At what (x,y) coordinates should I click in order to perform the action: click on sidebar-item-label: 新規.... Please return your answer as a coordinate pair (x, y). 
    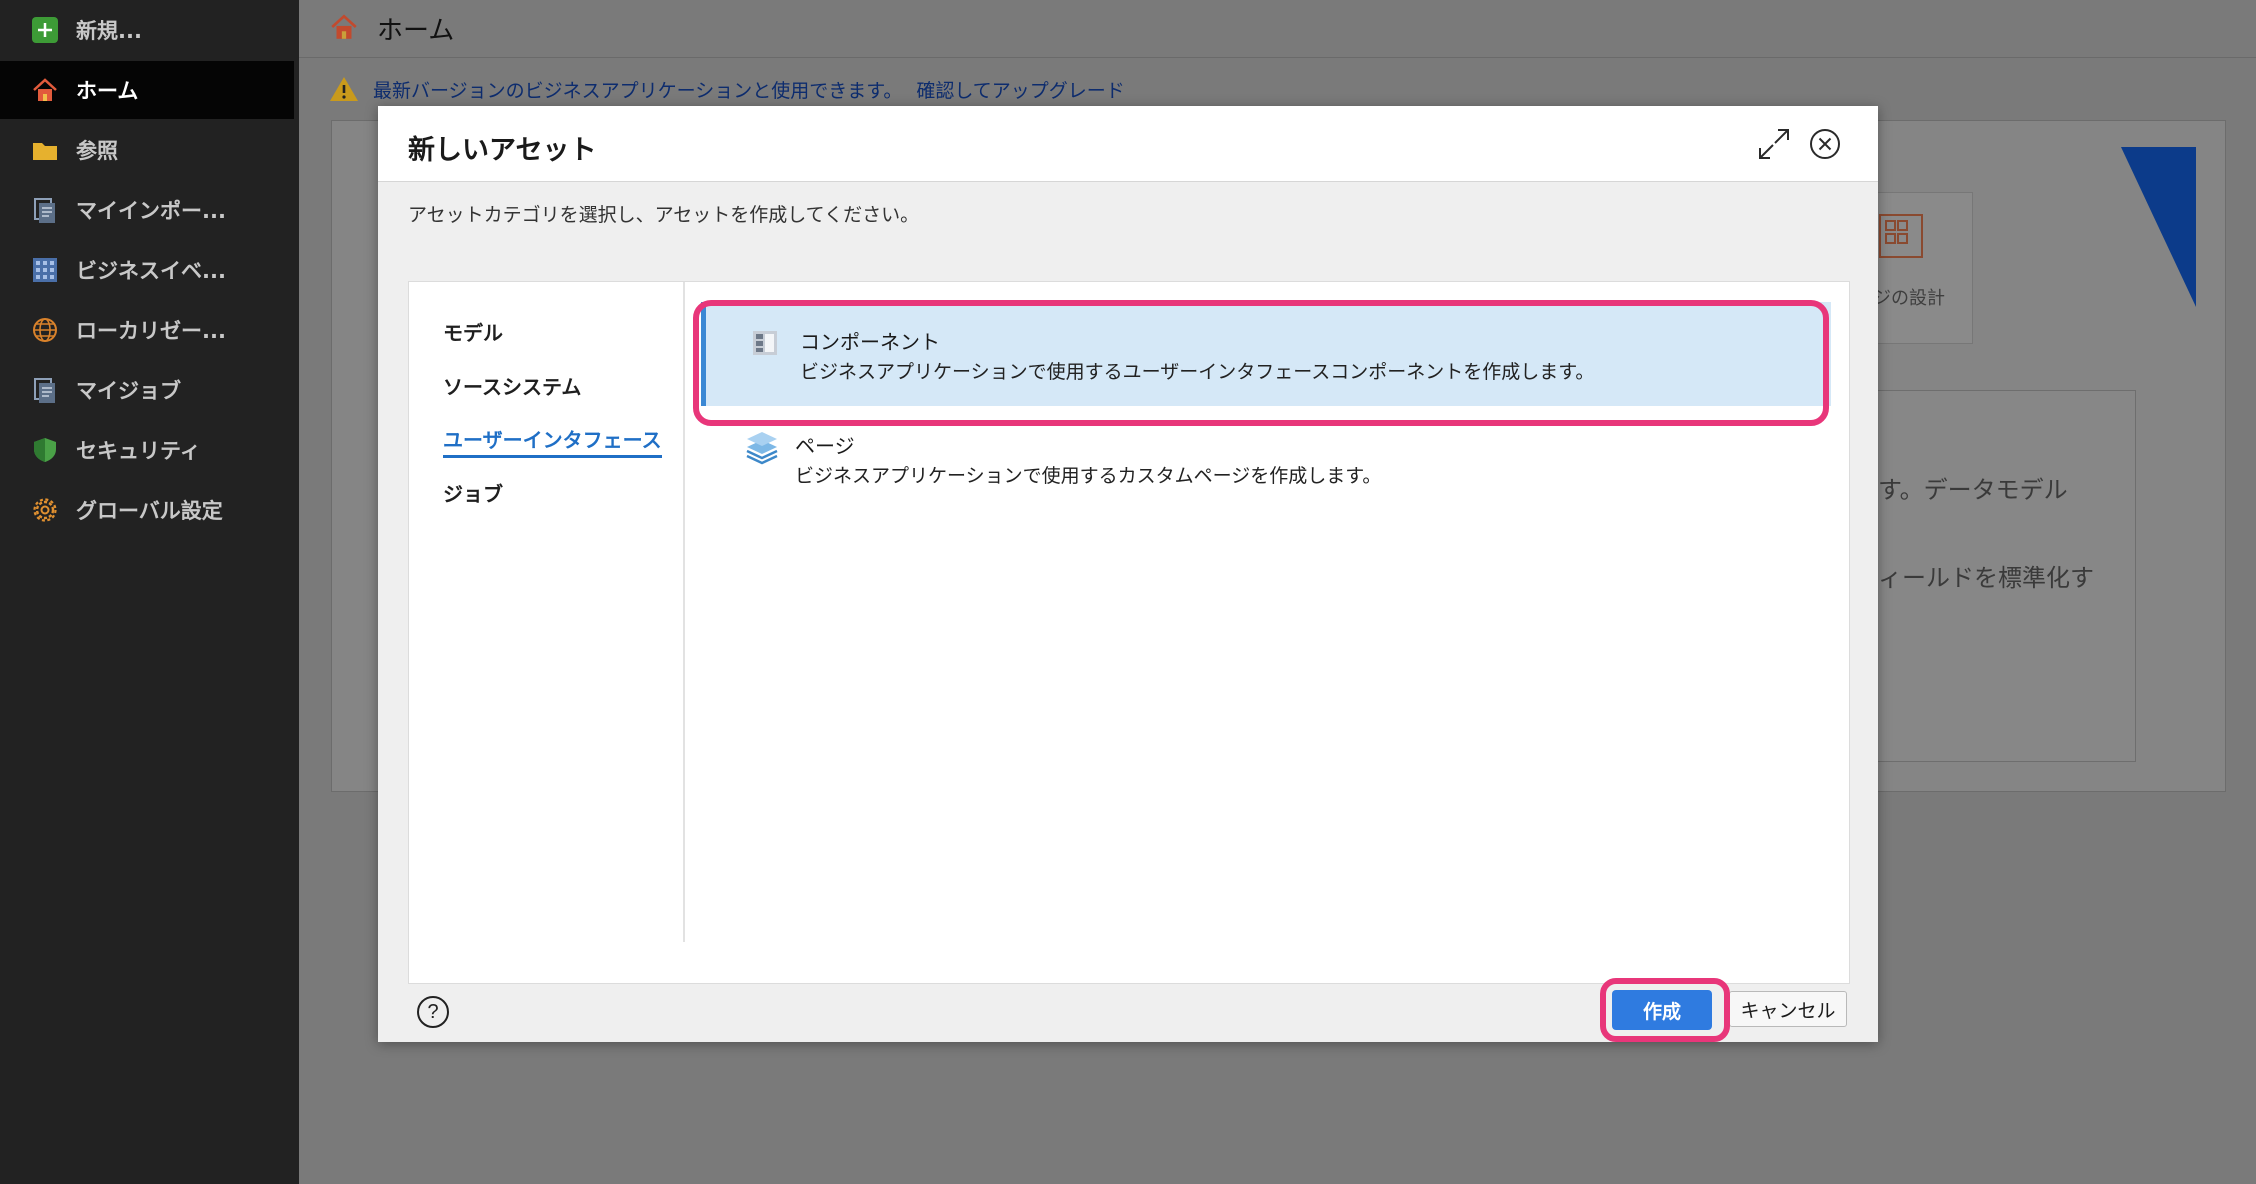
    Looking at the image, I should click on (109, 31).